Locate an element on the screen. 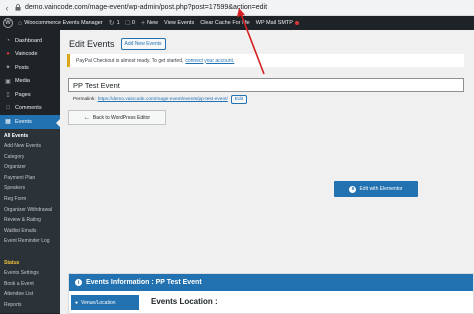 Image resolution: width=474 pixels, height=314 pixels. sidebar-item-dashboard: ◔ Dashboard is located at coordinates (30, 41).